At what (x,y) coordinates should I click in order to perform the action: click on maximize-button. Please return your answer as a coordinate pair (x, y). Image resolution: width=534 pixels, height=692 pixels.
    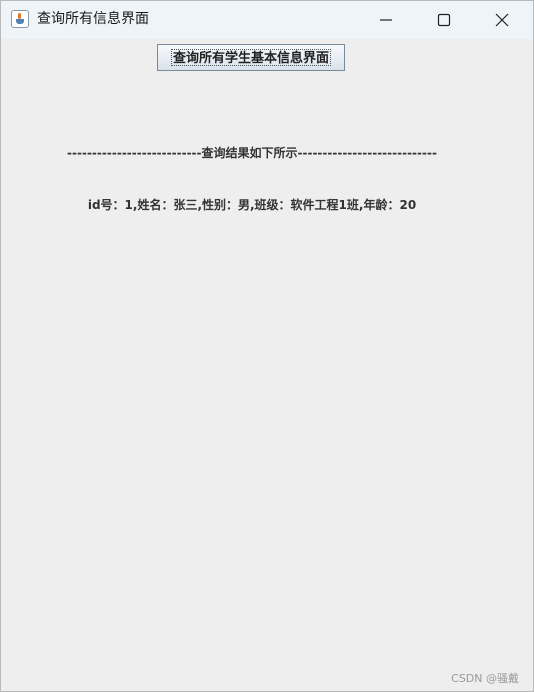
    Looking at the image, I should click on (444, 20).